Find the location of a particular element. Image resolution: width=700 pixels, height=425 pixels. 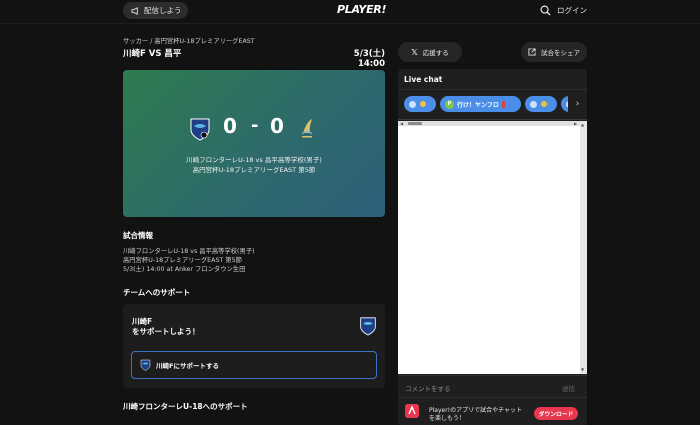

broadcast-button: 配信しよう is located at coordinates (155, 10).